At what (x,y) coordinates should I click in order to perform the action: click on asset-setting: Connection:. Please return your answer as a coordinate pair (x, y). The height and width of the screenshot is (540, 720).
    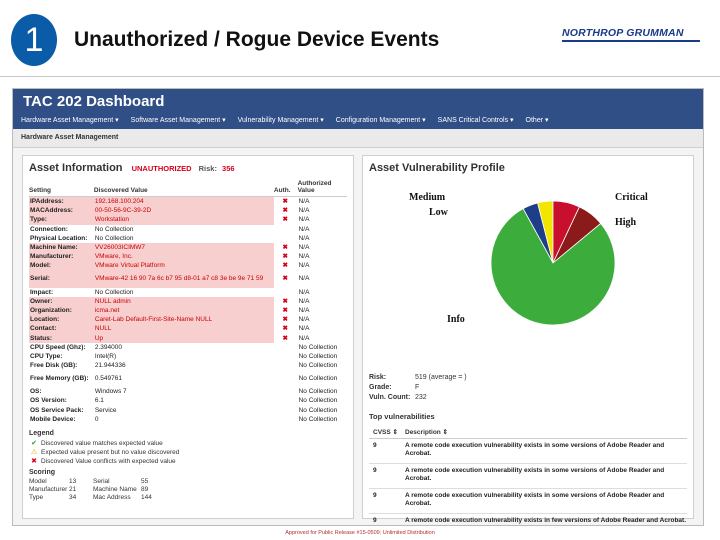
    Looking at the image, I should click on (49, 229).